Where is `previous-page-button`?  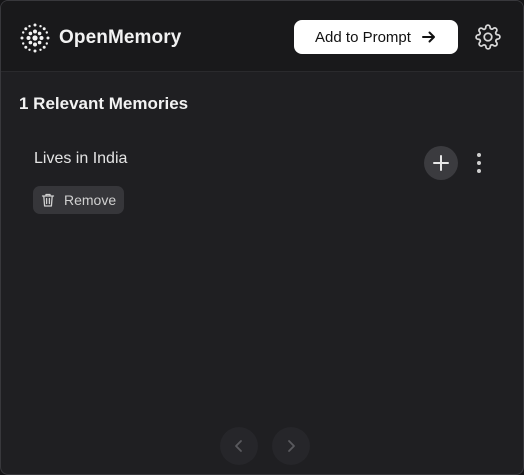 previous-page-button is located at coordinates (239, 446).